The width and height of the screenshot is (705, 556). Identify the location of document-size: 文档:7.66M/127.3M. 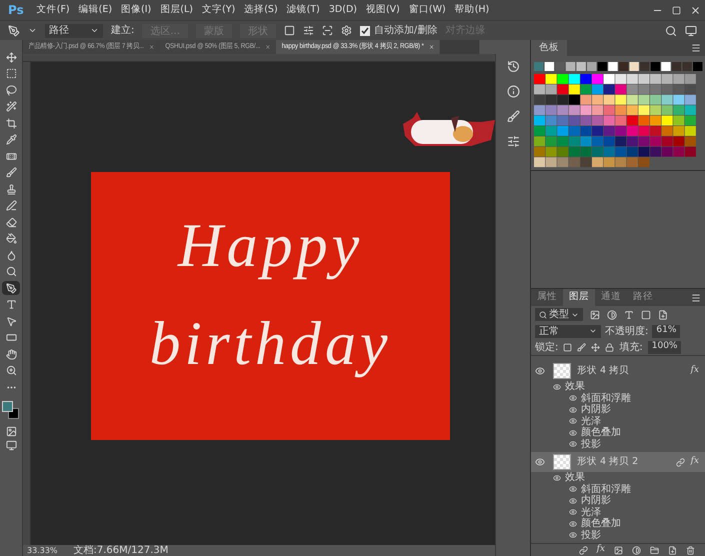
(121, 550).